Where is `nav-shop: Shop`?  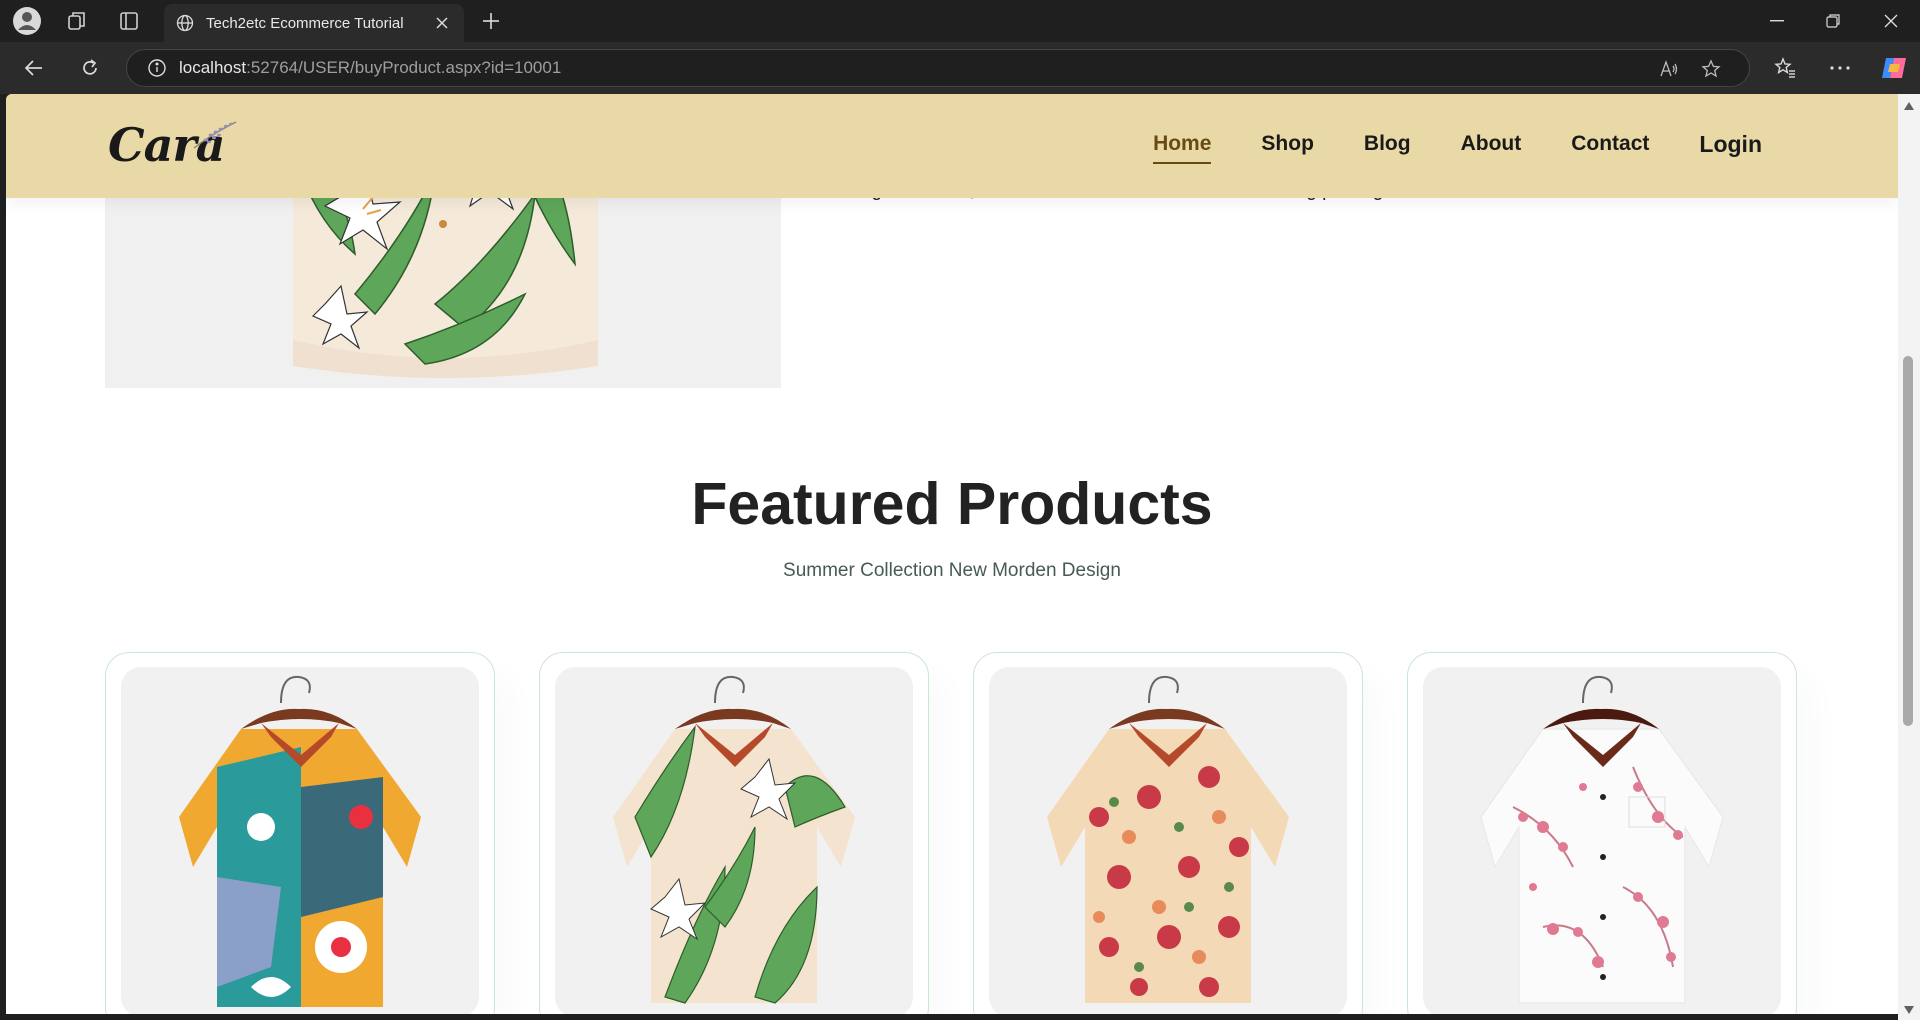
nav-shop: Shop is located at coordinates (1287, 146).